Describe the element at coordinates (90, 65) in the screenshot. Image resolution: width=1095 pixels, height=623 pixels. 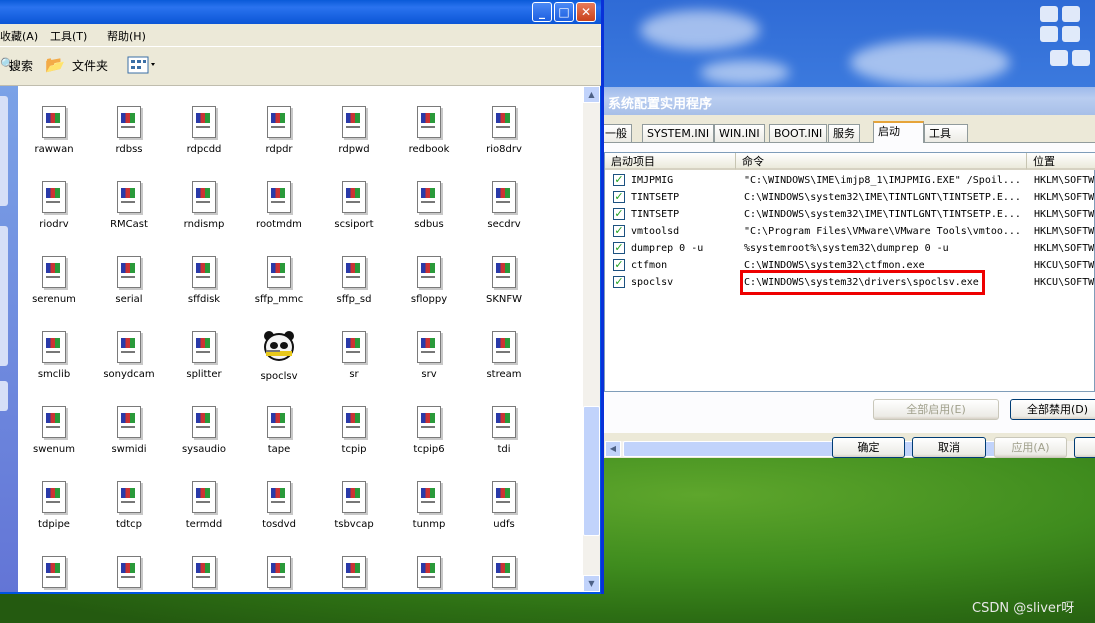
I see `folders-button: 文件夹` at that location.